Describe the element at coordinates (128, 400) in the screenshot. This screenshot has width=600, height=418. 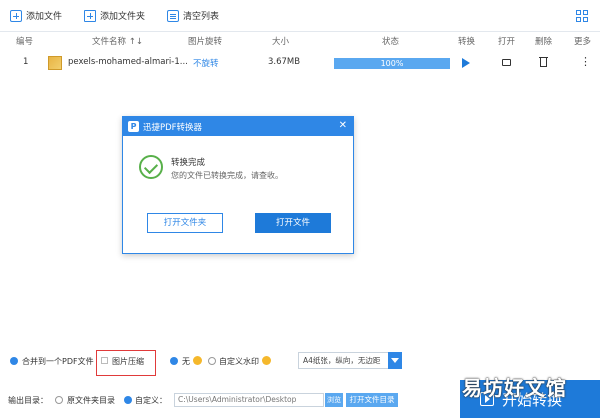
I see `custom-dir-radio` at that location.